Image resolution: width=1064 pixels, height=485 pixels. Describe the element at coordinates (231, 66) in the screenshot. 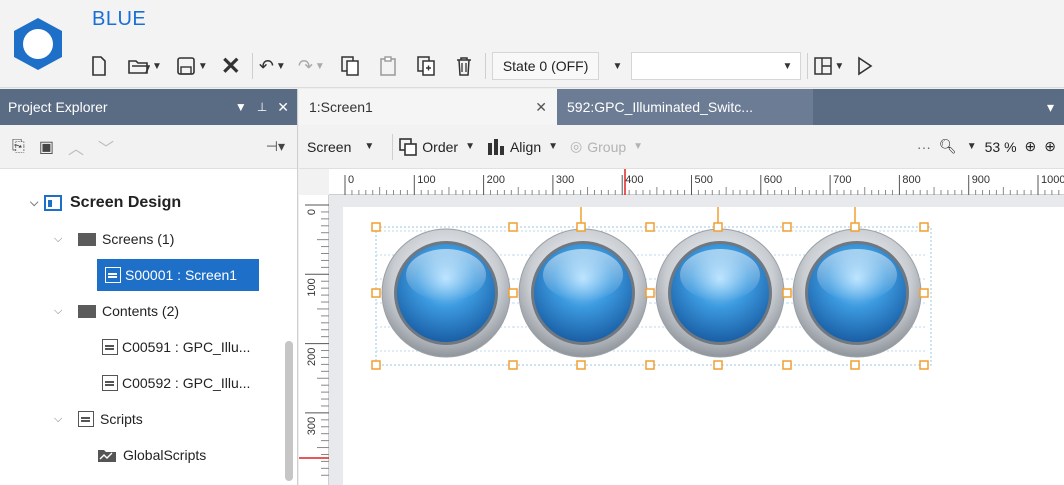

I see `delete-button: ✕` at that location.